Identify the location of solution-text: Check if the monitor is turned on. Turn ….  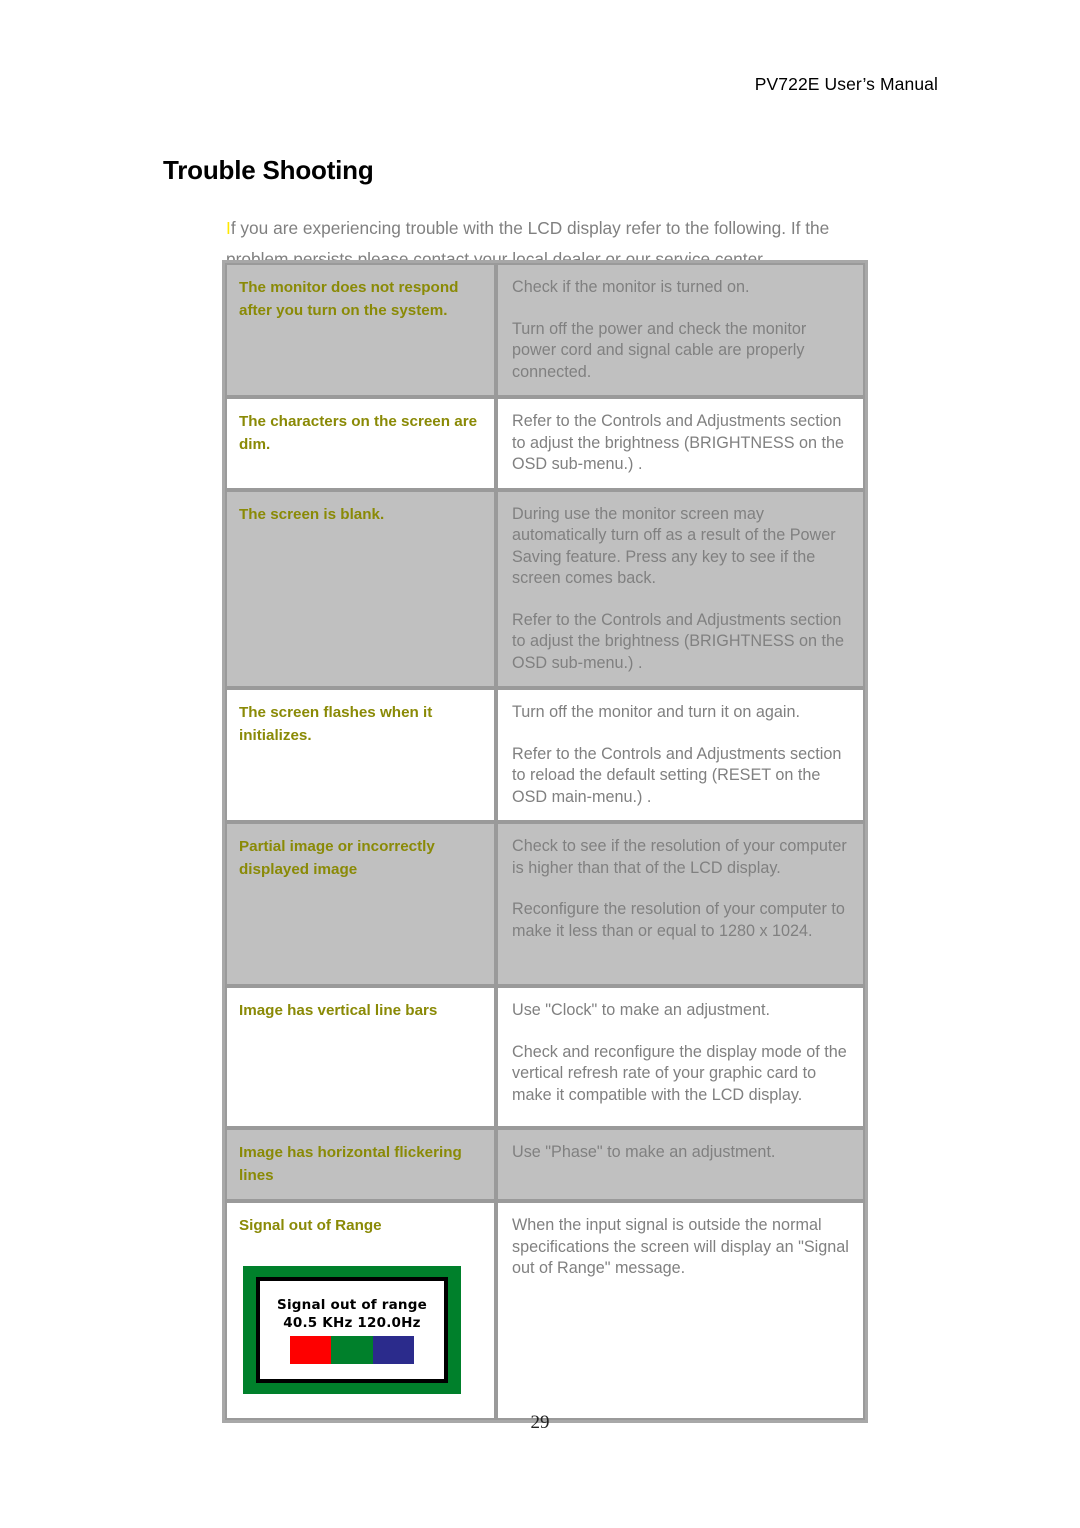
(680, 330).